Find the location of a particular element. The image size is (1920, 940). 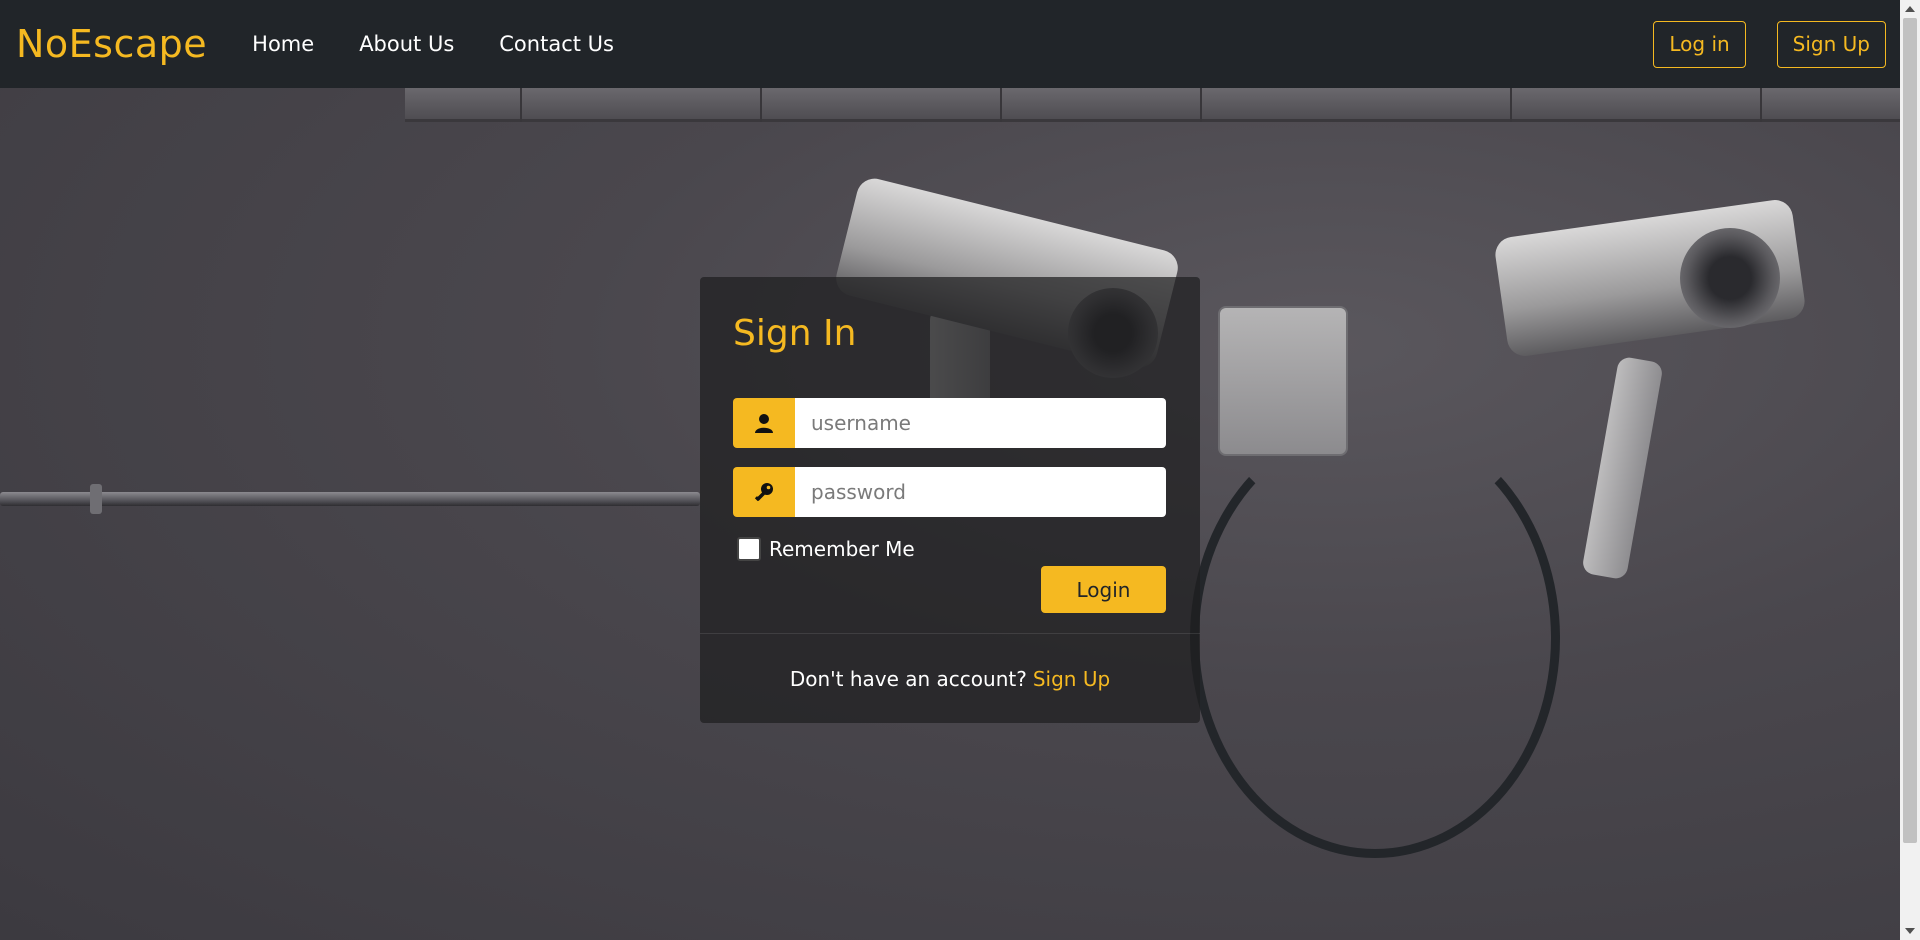

camera-mount-right is located at coordinates (1622, 468).